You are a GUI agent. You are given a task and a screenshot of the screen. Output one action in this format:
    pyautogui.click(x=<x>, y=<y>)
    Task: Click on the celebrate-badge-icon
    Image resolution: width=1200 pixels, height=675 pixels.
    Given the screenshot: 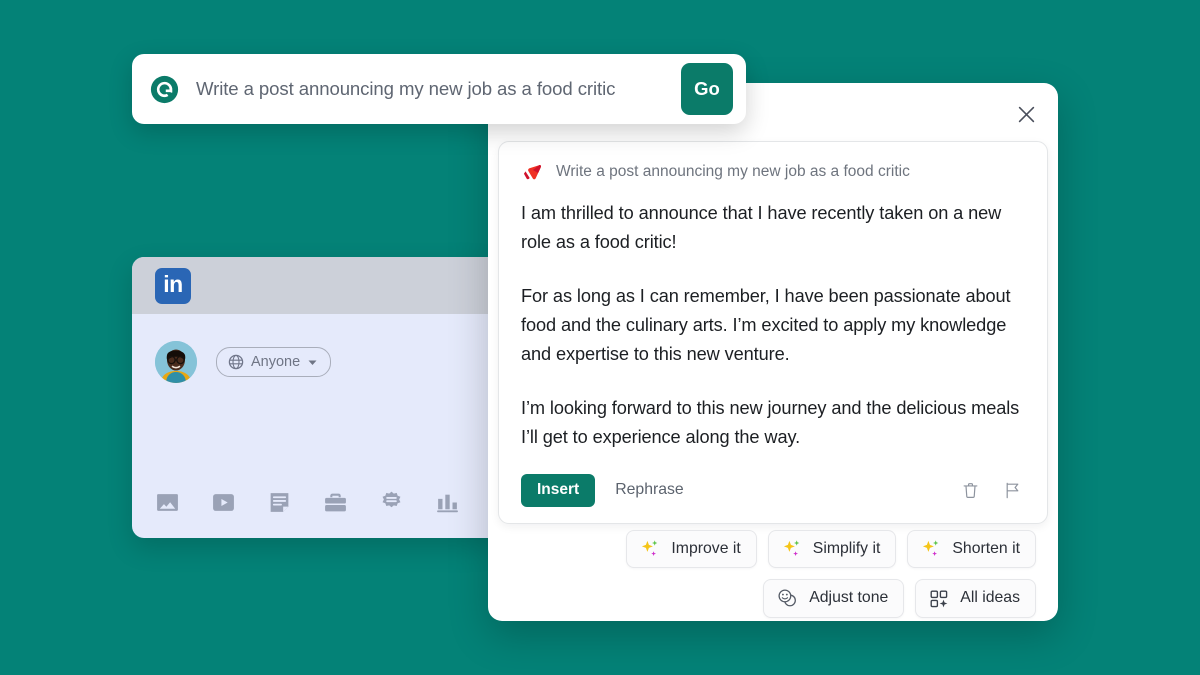 What is the action you would take?
    pyautogui.click(x=391, y=502)
    